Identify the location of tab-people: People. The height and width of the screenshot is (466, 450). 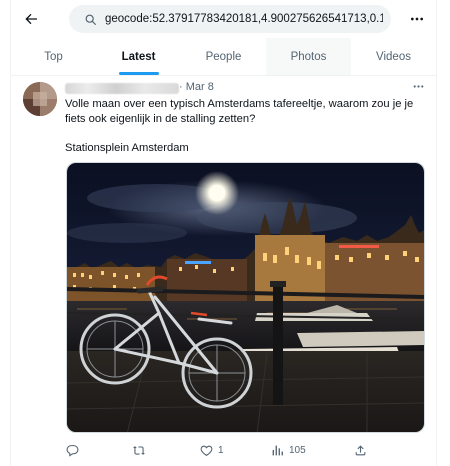
(223, 56).